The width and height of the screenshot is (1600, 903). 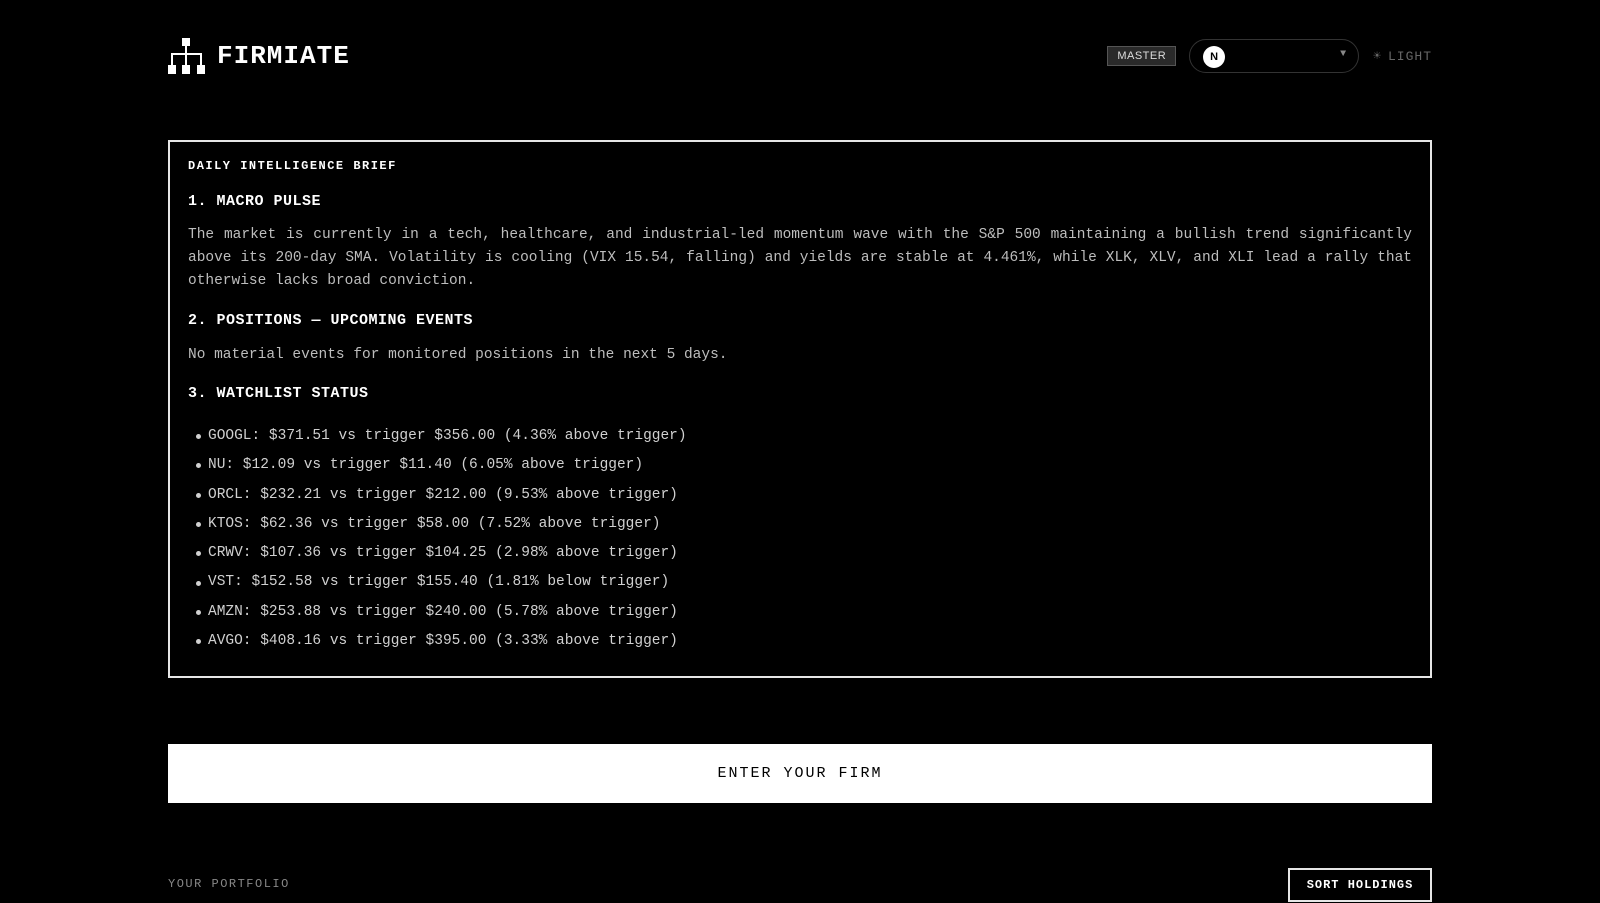 I want to click on brief-label: DAILY INTELLIGENCE BRIEF, so click(x=292, y=166).